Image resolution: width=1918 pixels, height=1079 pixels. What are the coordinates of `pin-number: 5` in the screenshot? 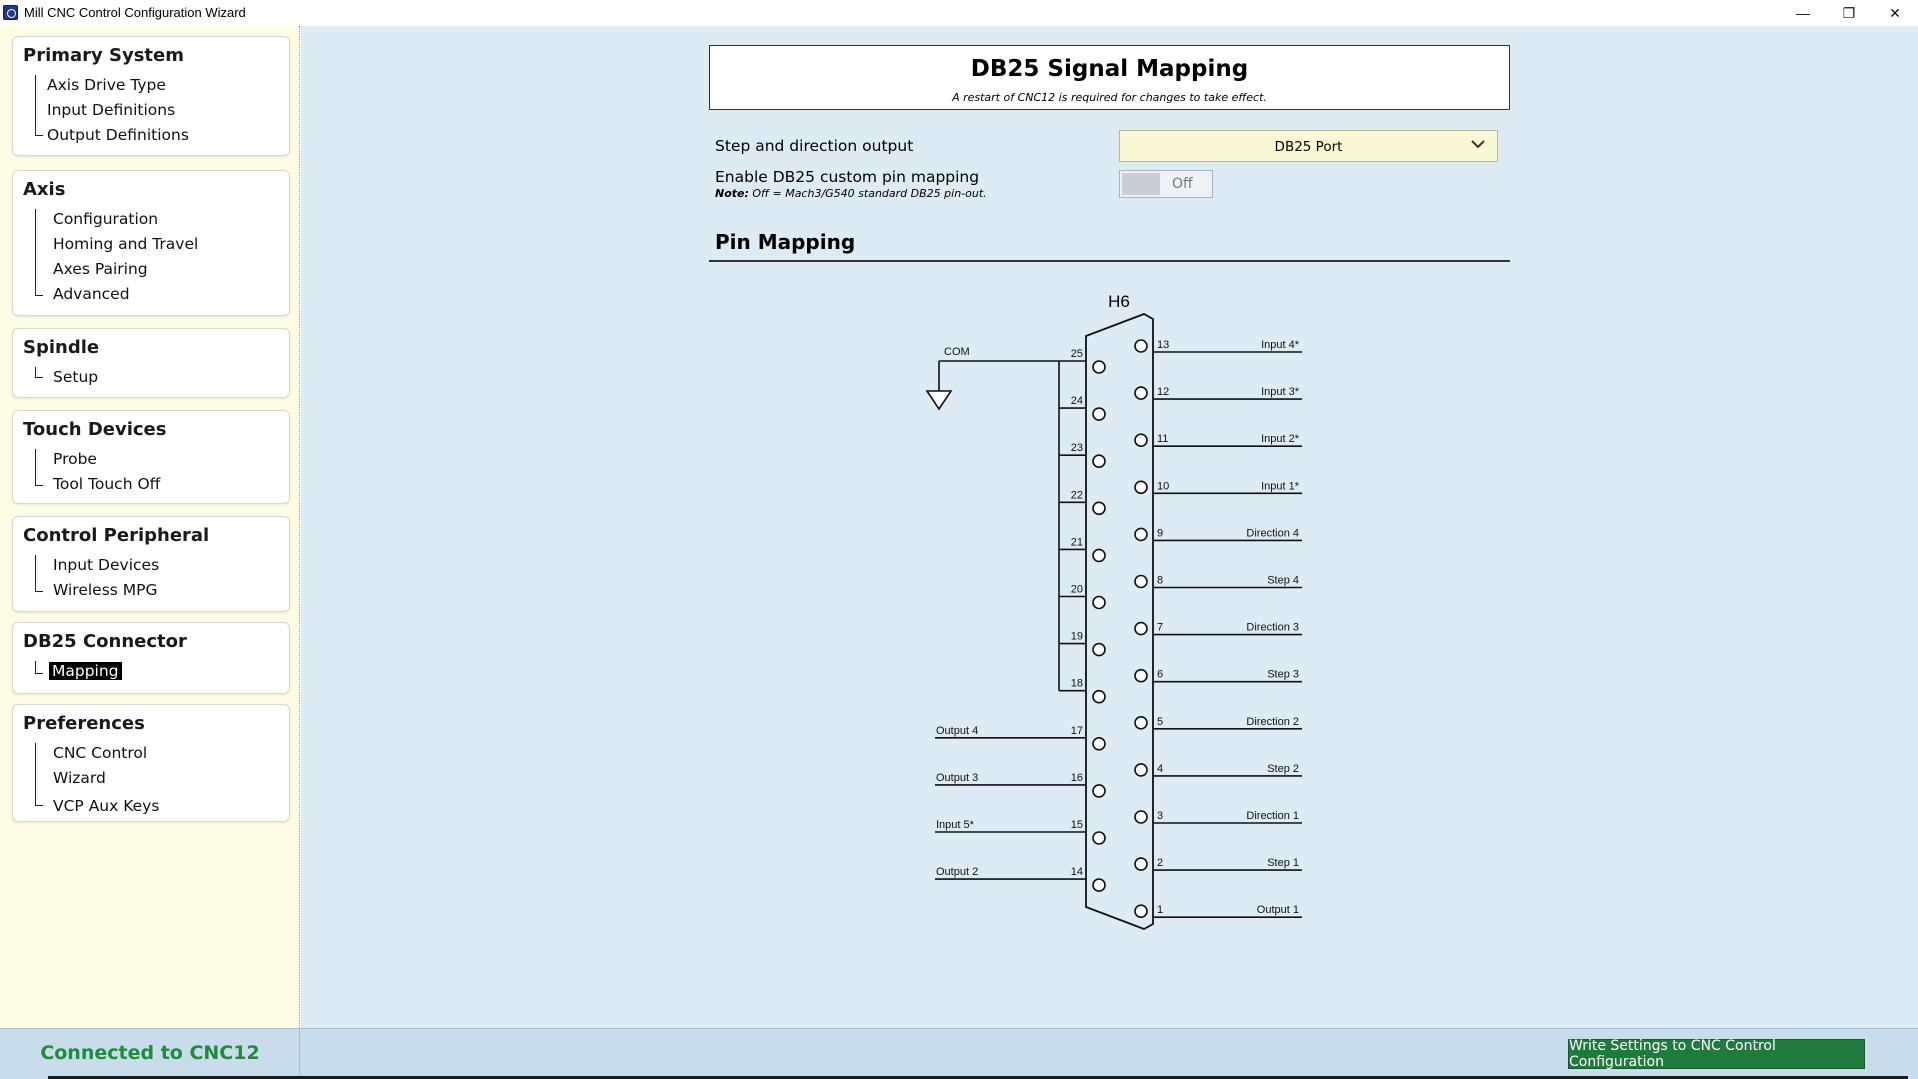 It's located at (1160, 722).